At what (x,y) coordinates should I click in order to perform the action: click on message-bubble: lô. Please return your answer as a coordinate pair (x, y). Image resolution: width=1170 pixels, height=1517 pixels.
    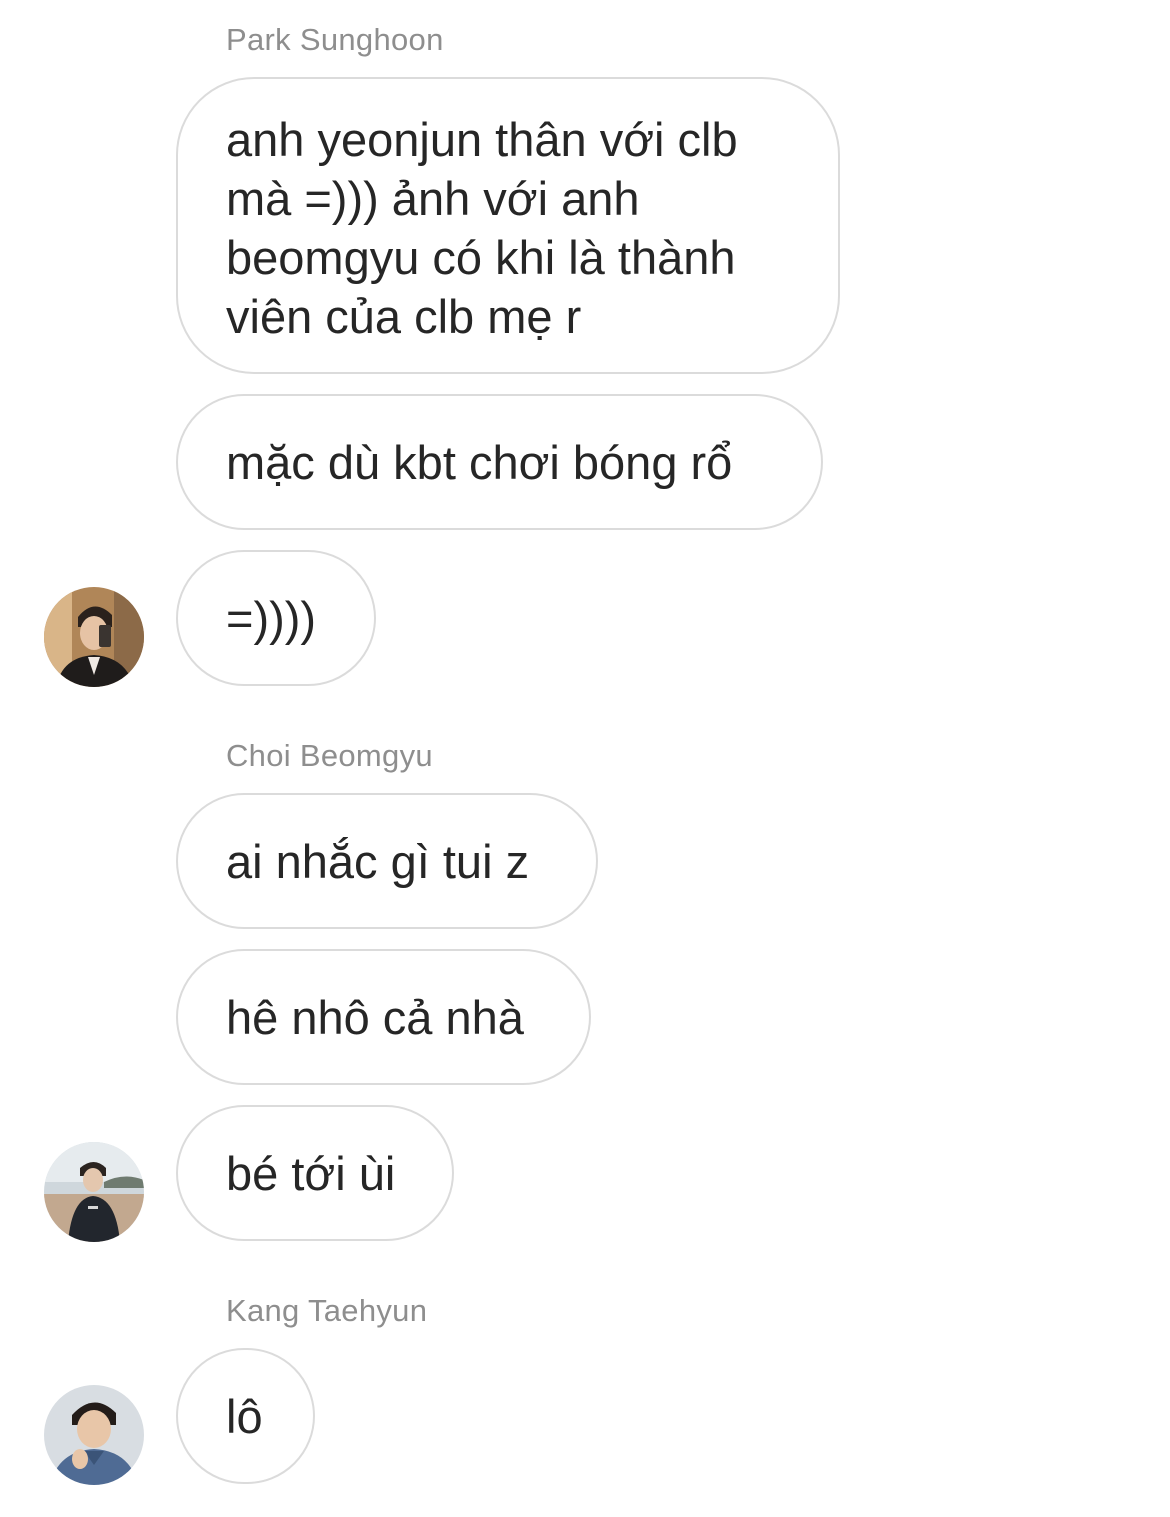
    Looking at the image, I should click on (245, 1416).